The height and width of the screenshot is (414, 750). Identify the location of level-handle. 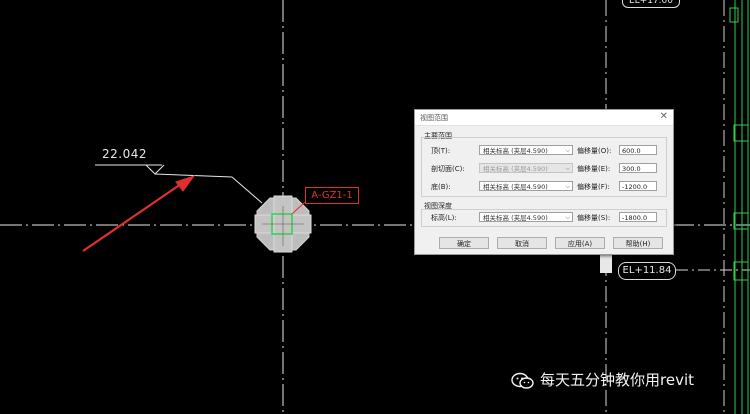
(606, 263).